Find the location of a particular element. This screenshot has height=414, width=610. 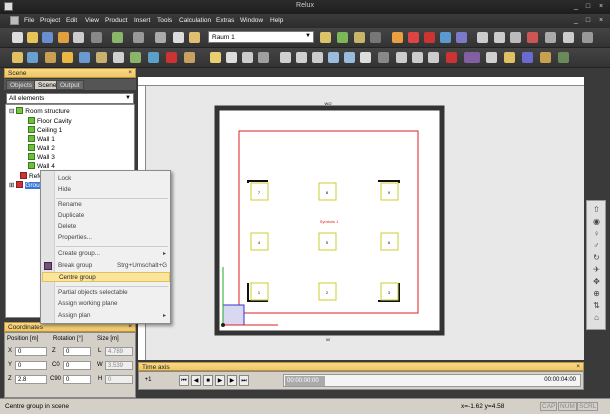

orbit-icon is located at coordinates (301, 57).